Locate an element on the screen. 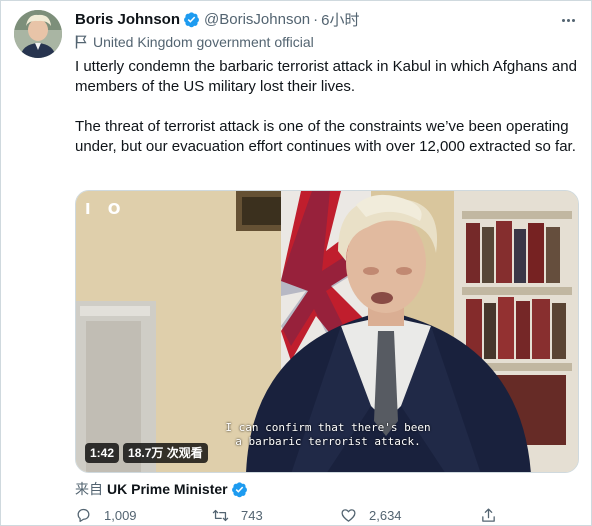  video-meta: 1:42 18.7万 次观看 is located at coordinates (146, 453).